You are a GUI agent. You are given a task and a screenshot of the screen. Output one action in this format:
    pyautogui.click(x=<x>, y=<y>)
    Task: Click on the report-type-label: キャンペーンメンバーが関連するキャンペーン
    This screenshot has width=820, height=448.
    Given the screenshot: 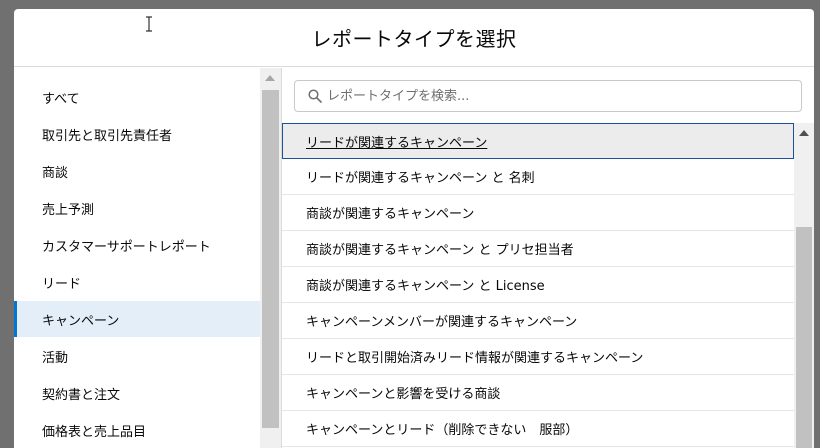 What is the action you would take?
    pyautogui.click(x=442, y=322)
    